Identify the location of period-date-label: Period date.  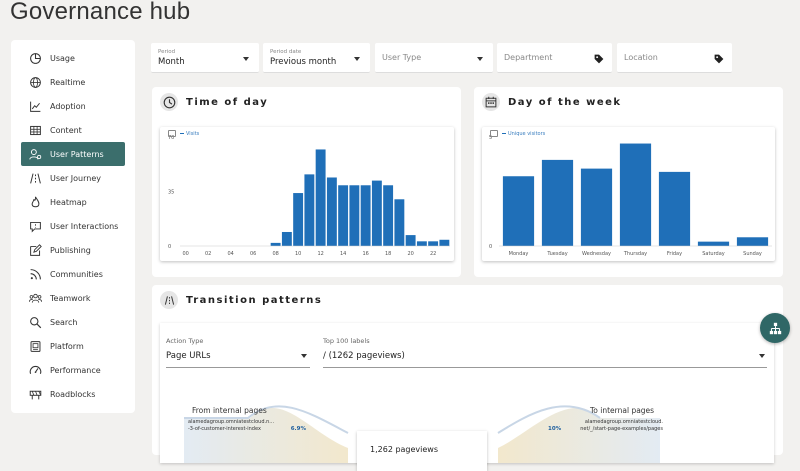
(286, 52).